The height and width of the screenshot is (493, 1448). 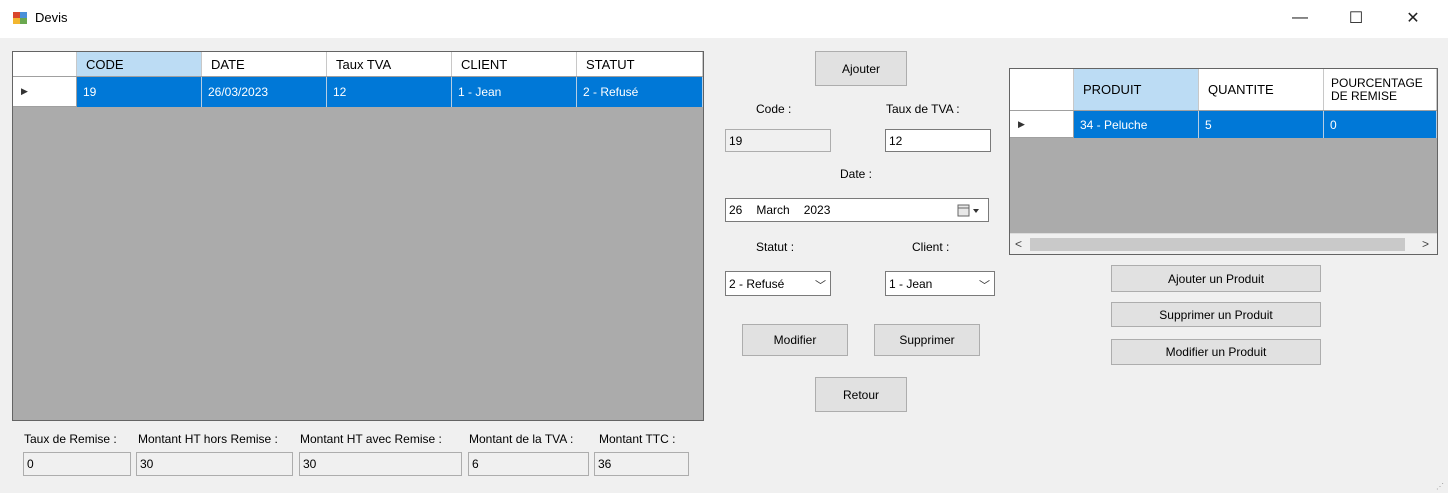 What do you see at coordinates (1217, 244) in the screenshot?
I see `scrollbar-thumb` at bounding box center [1217, 244].